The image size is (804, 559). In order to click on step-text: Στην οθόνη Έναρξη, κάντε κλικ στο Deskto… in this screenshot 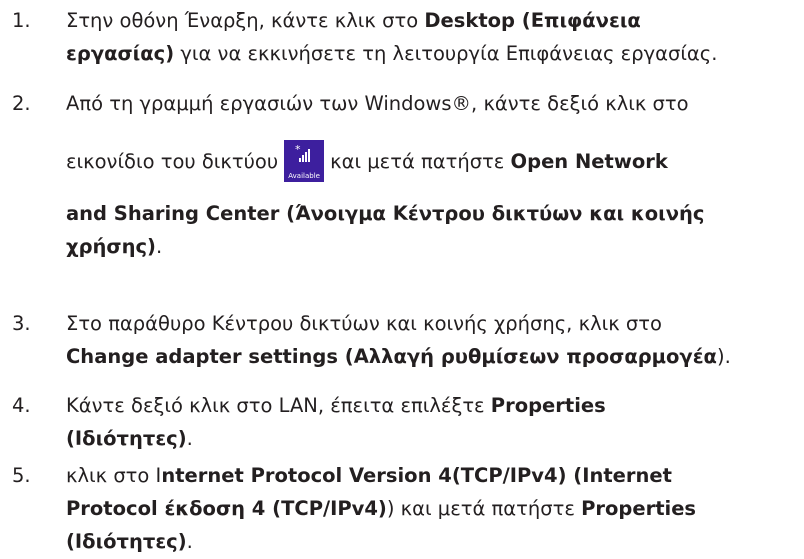, I will do `click(433, 37)`.